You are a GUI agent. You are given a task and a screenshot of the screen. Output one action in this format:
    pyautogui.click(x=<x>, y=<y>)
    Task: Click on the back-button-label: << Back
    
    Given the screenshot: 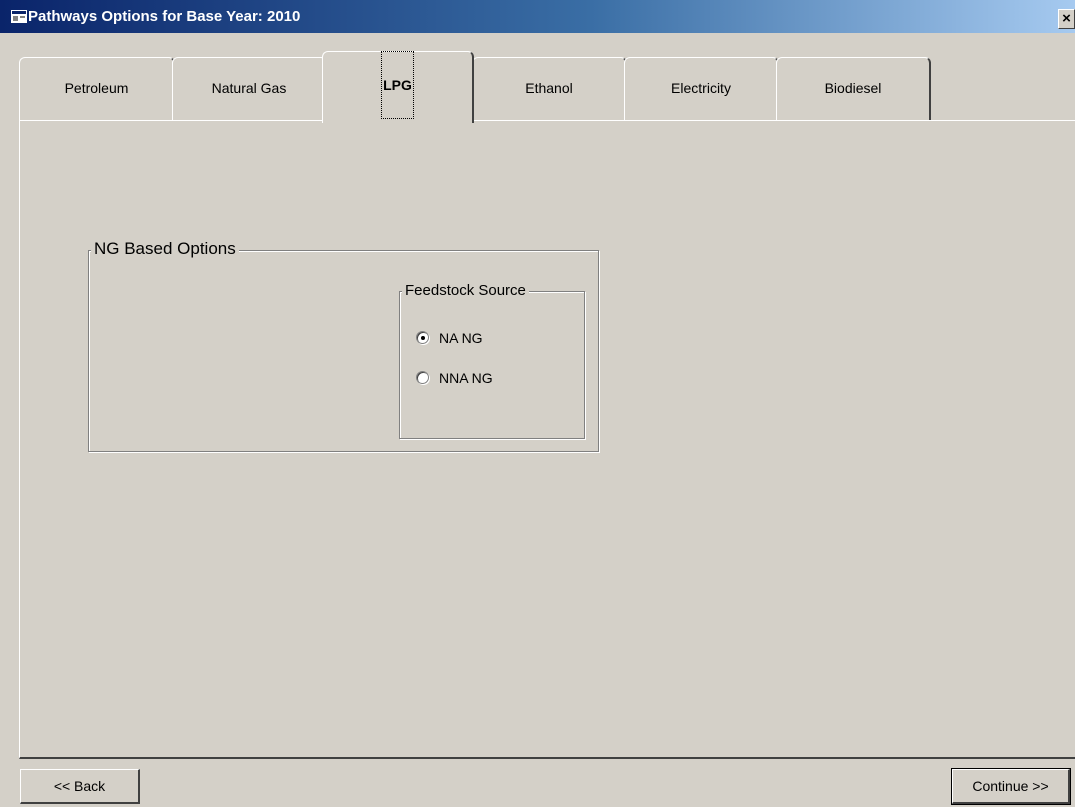 What is the action you would take?
    pyautogui.click(x=79, y=786)
    